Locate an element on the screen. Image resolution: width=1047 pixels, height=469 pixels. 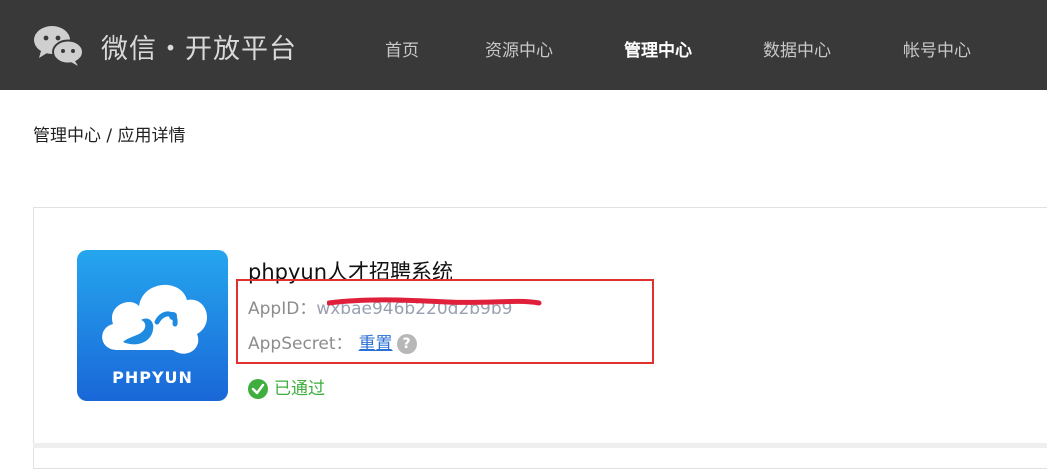
nav-data-center: 数据中心 is located at coordinates (797, 48).